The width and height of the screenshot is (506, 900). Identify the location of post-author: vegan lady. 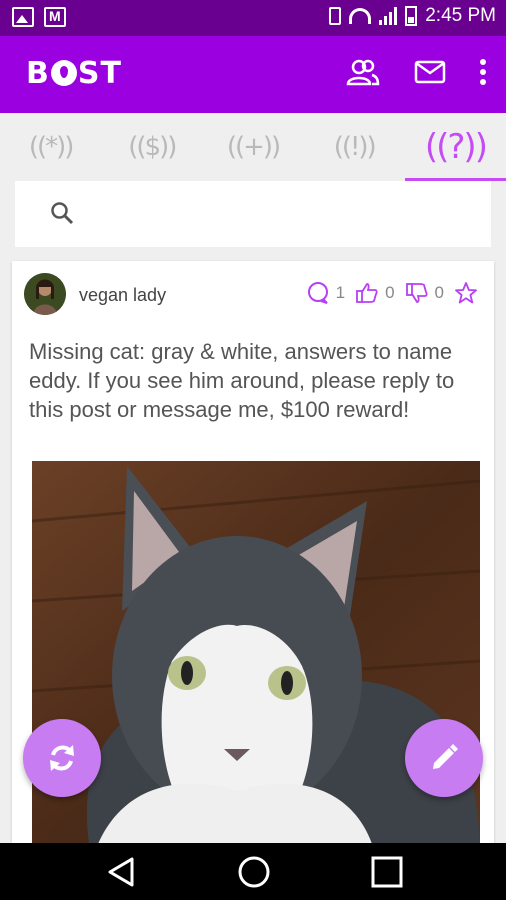
(122, 295).